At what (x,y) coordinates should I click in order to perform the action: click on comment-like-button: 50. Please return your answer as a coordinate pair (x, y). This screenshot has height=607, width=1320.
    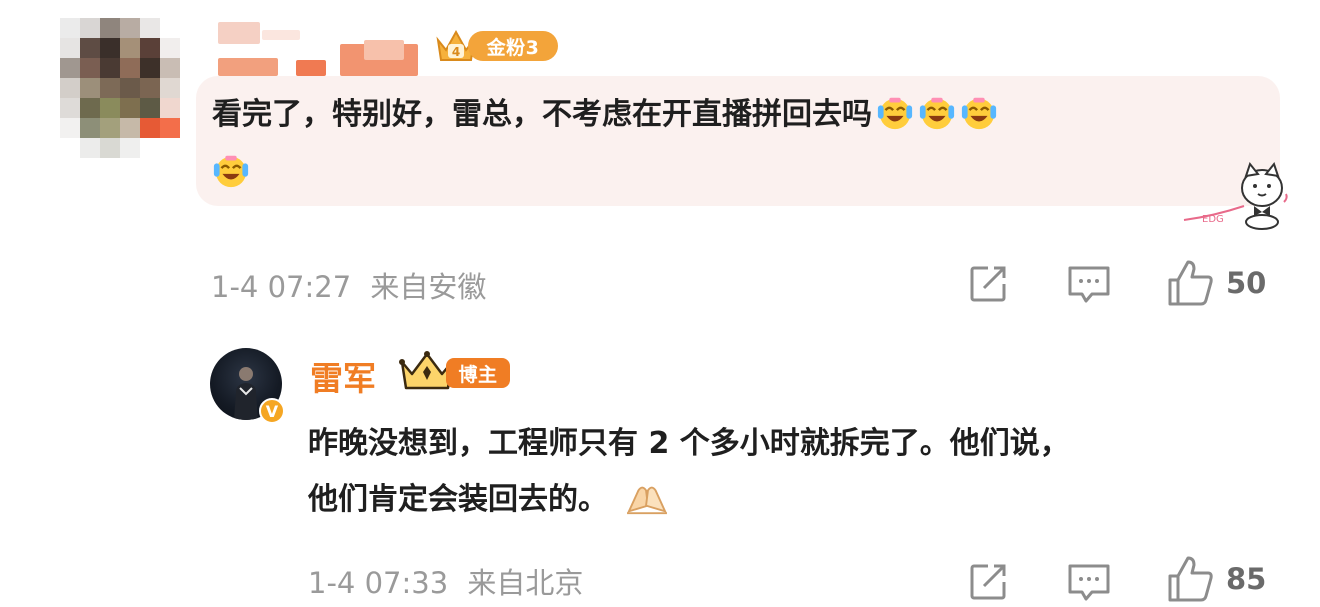
    Looking at the image, I should click on (1216, 283).